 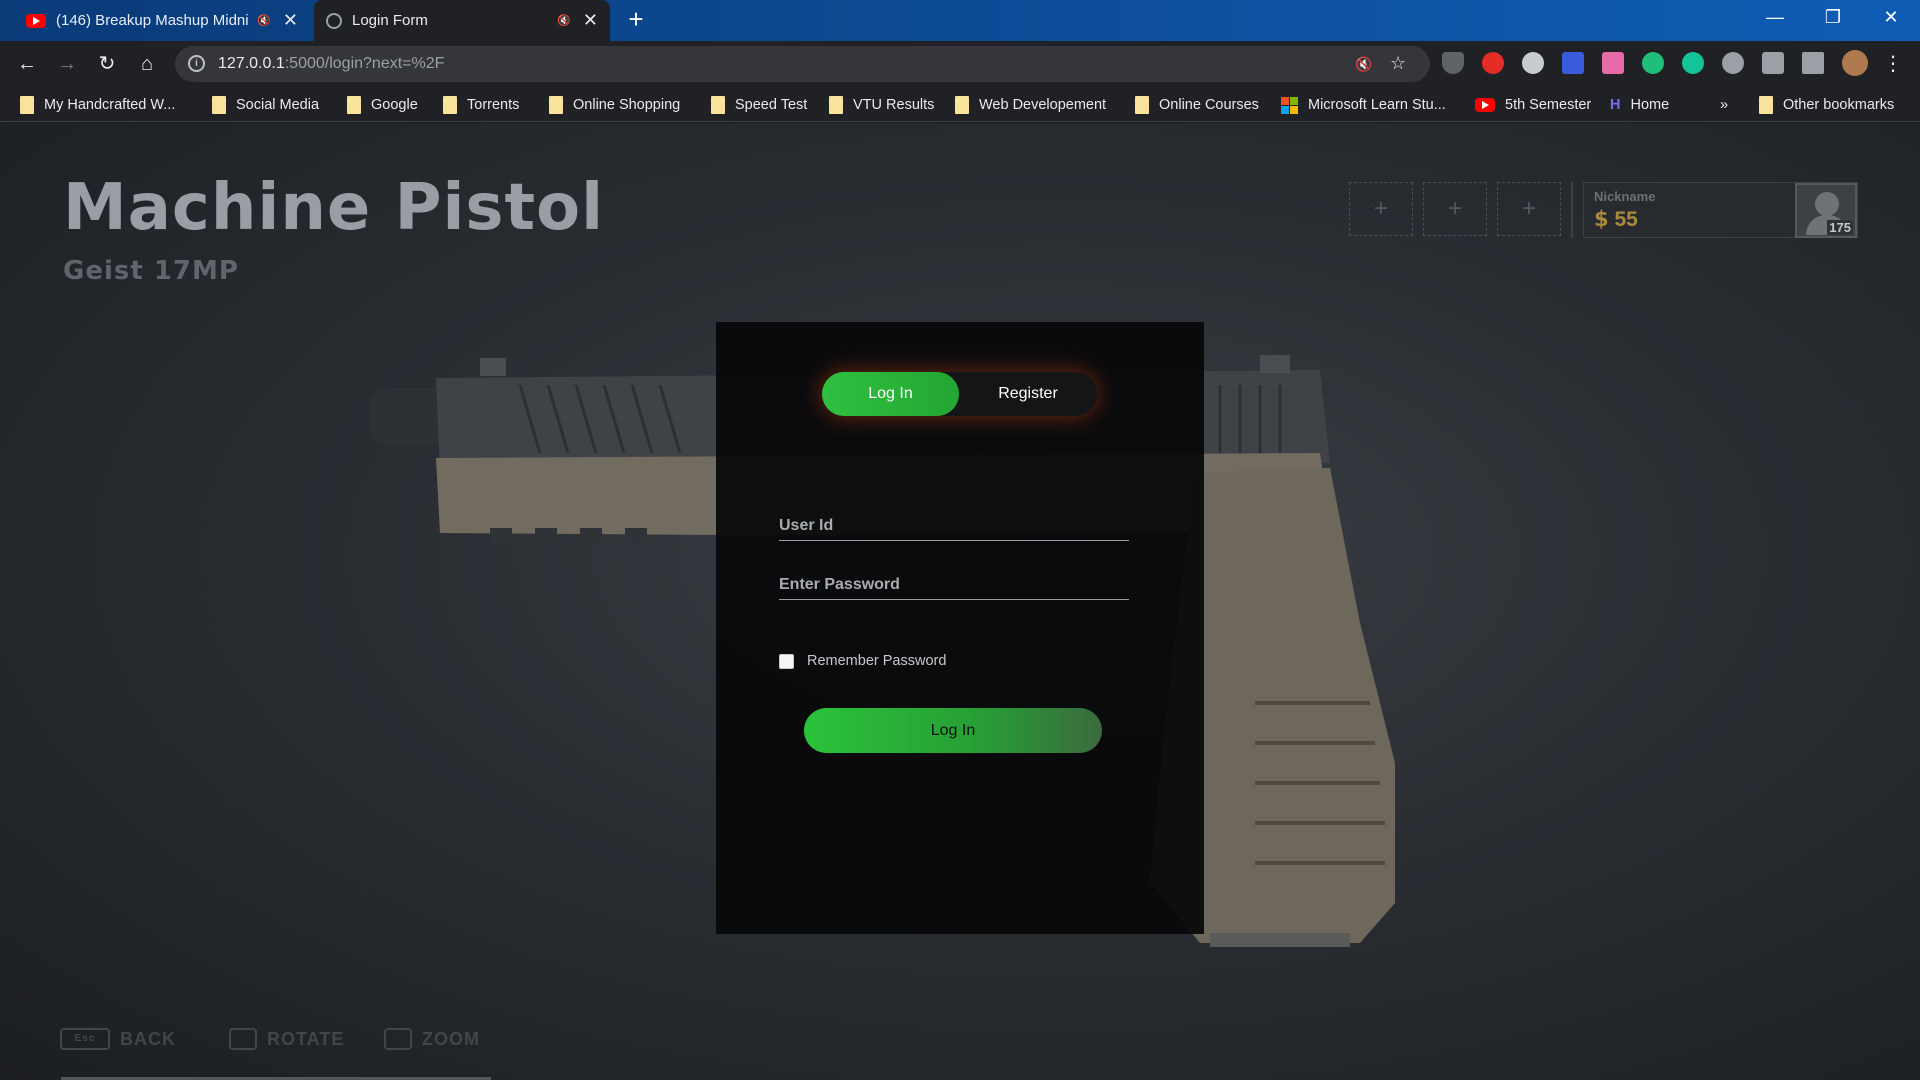 What do you see at coordinates (493, 367) in the screenshot?
I see `gun-front-sight` at bounding box center [493, 367].